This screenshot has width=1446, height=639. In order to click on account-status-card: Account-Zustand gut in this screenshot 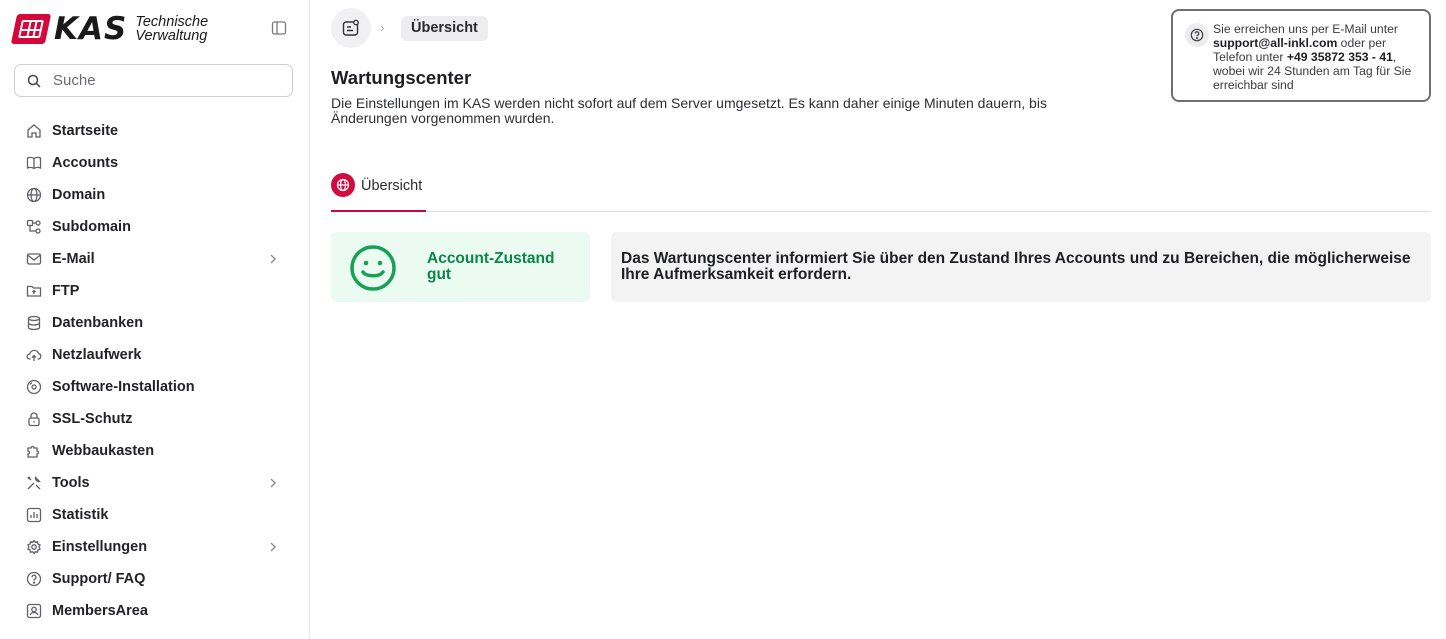, I will do `click(460, 267)`.